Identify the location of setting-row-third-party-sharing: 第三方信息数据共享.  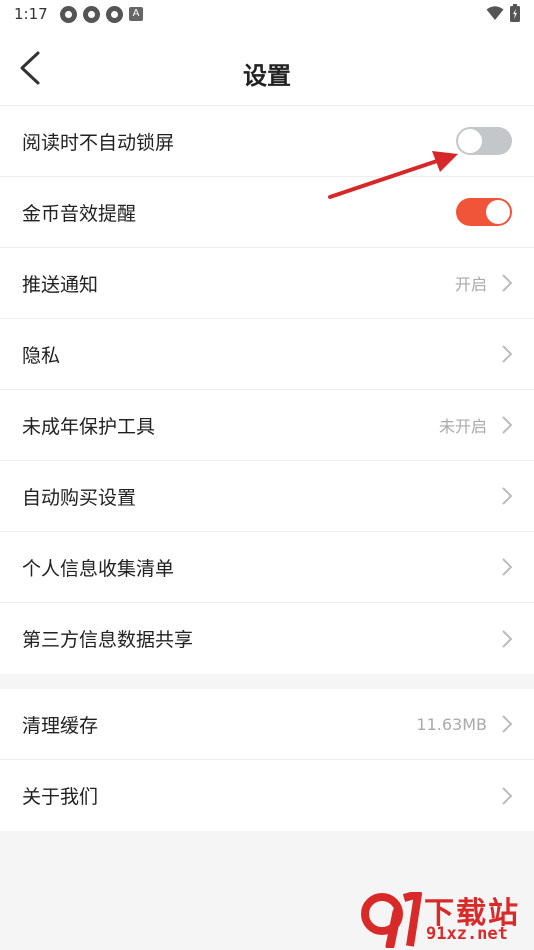
(267, 638).